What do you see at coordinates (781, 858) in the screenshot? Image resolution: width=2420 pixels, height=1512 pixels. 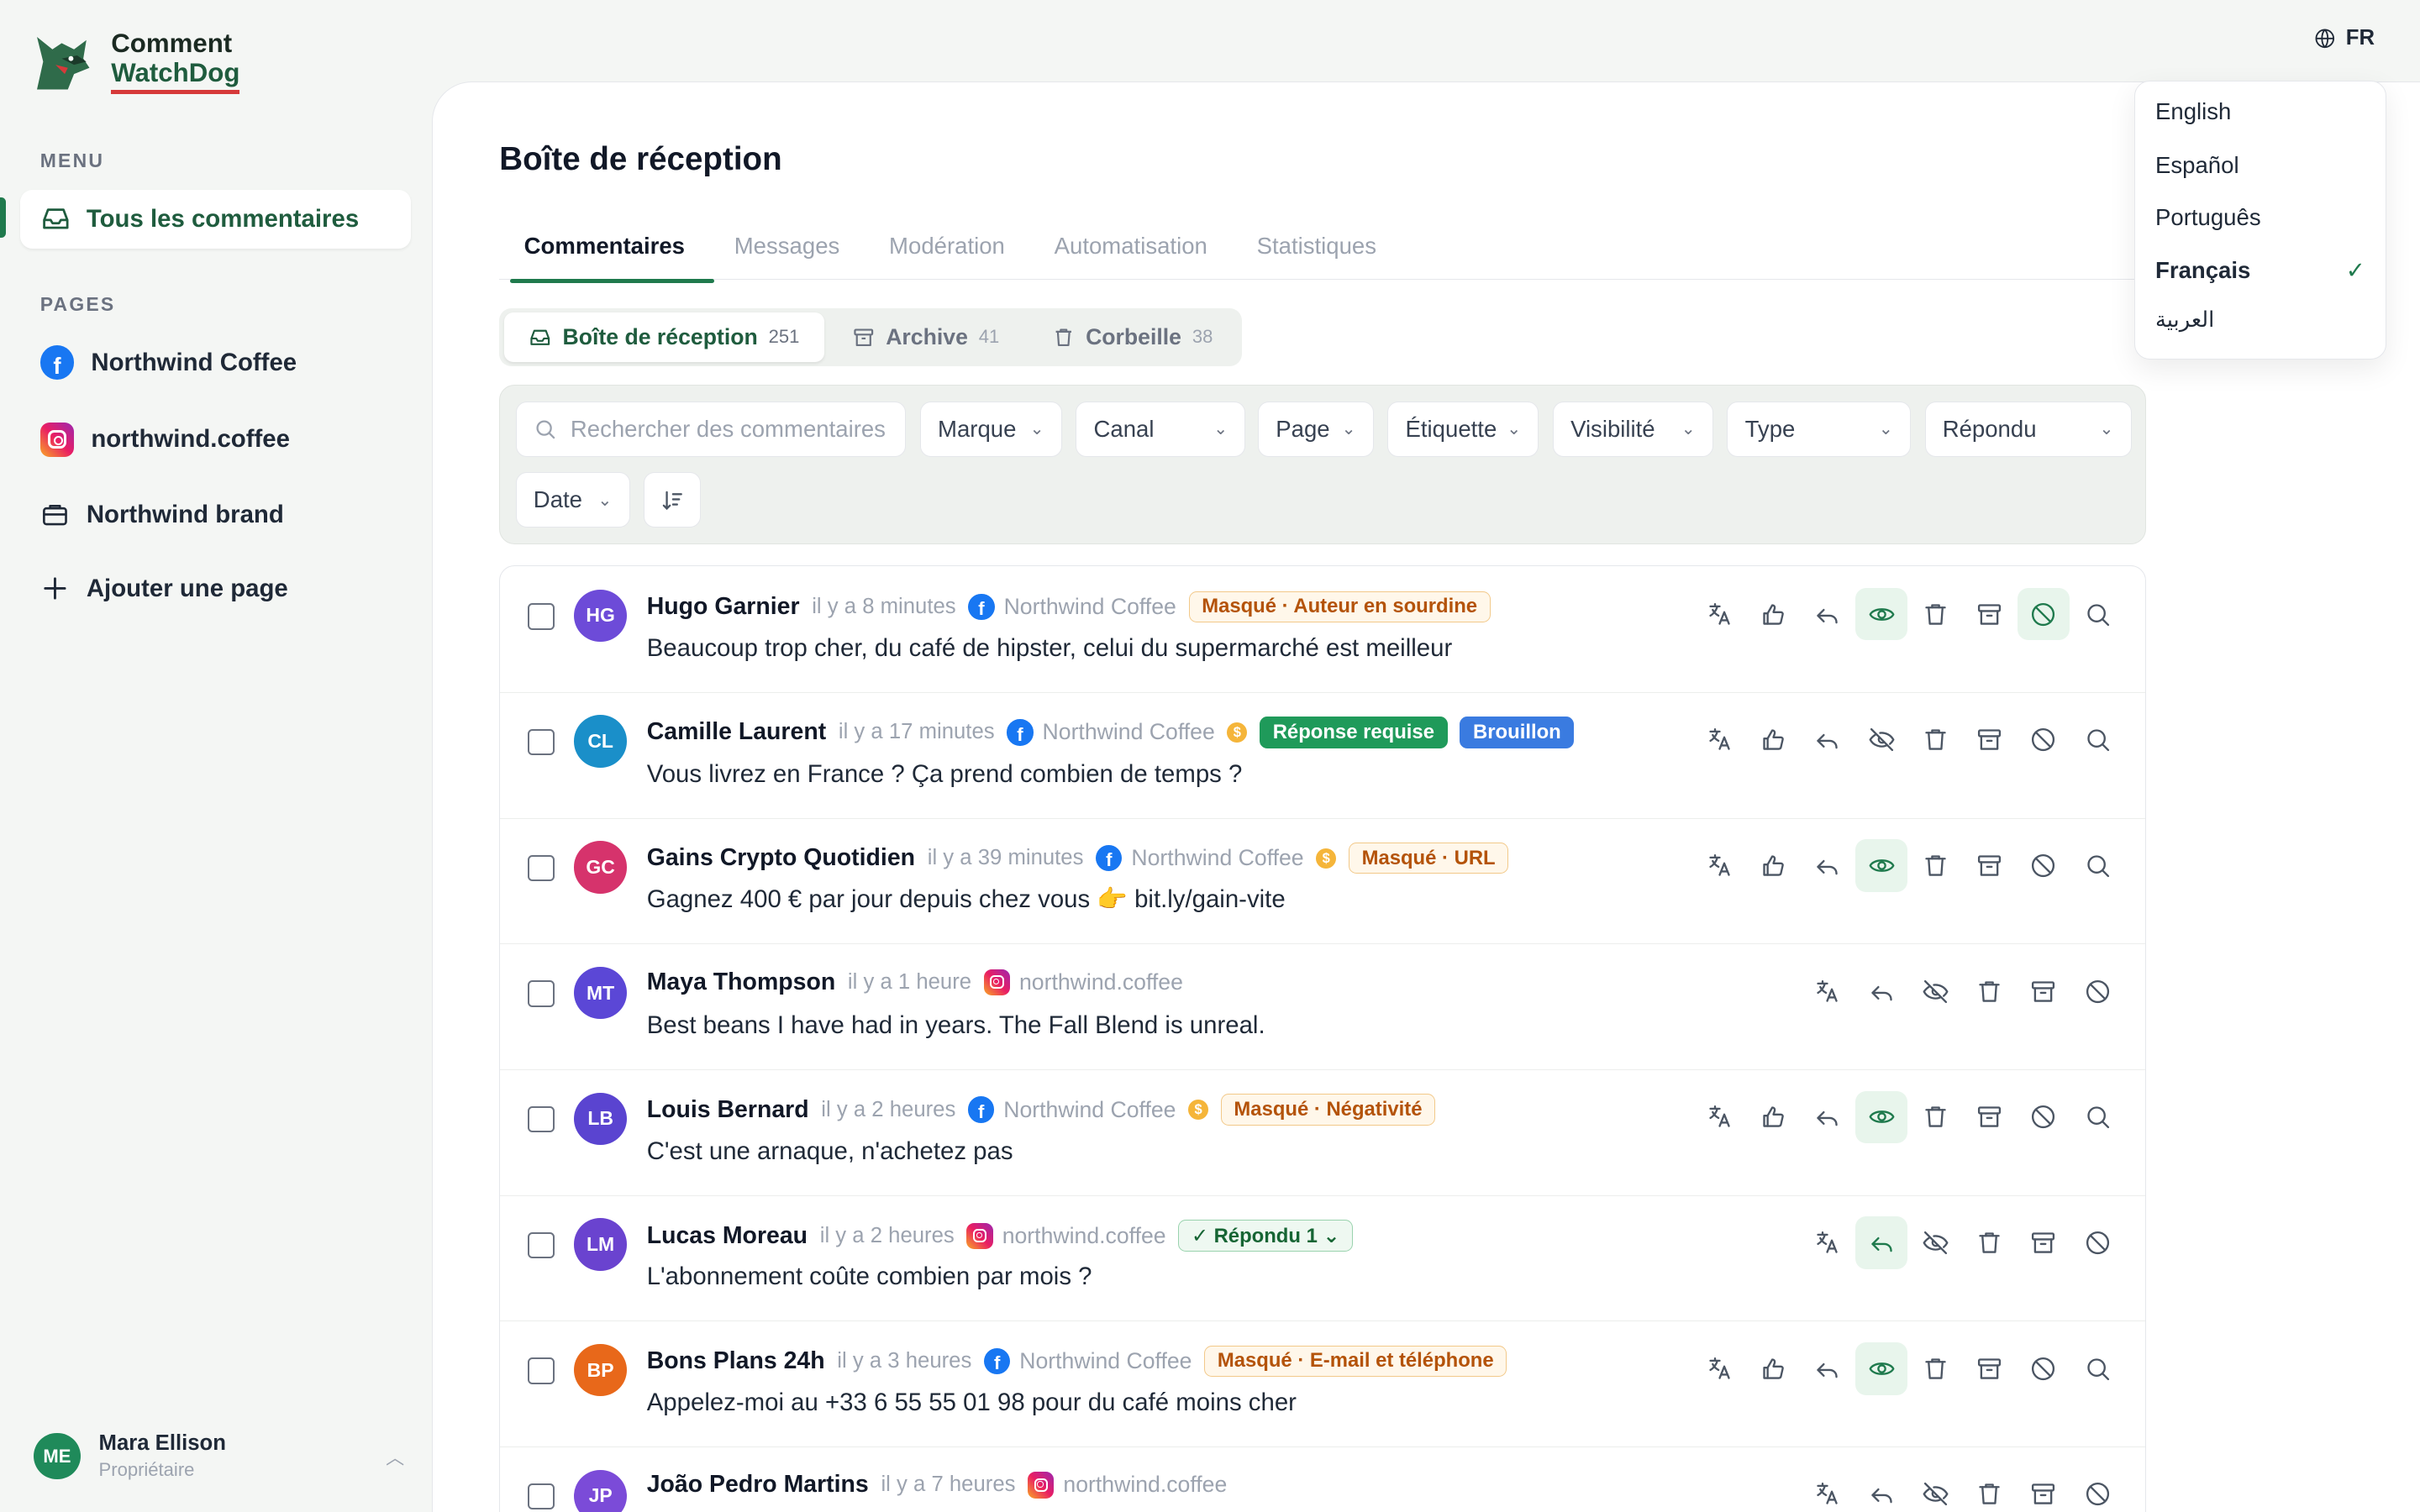 I see `author-name: Gains Crypto Quotidien` at bounding box center [781, 858].